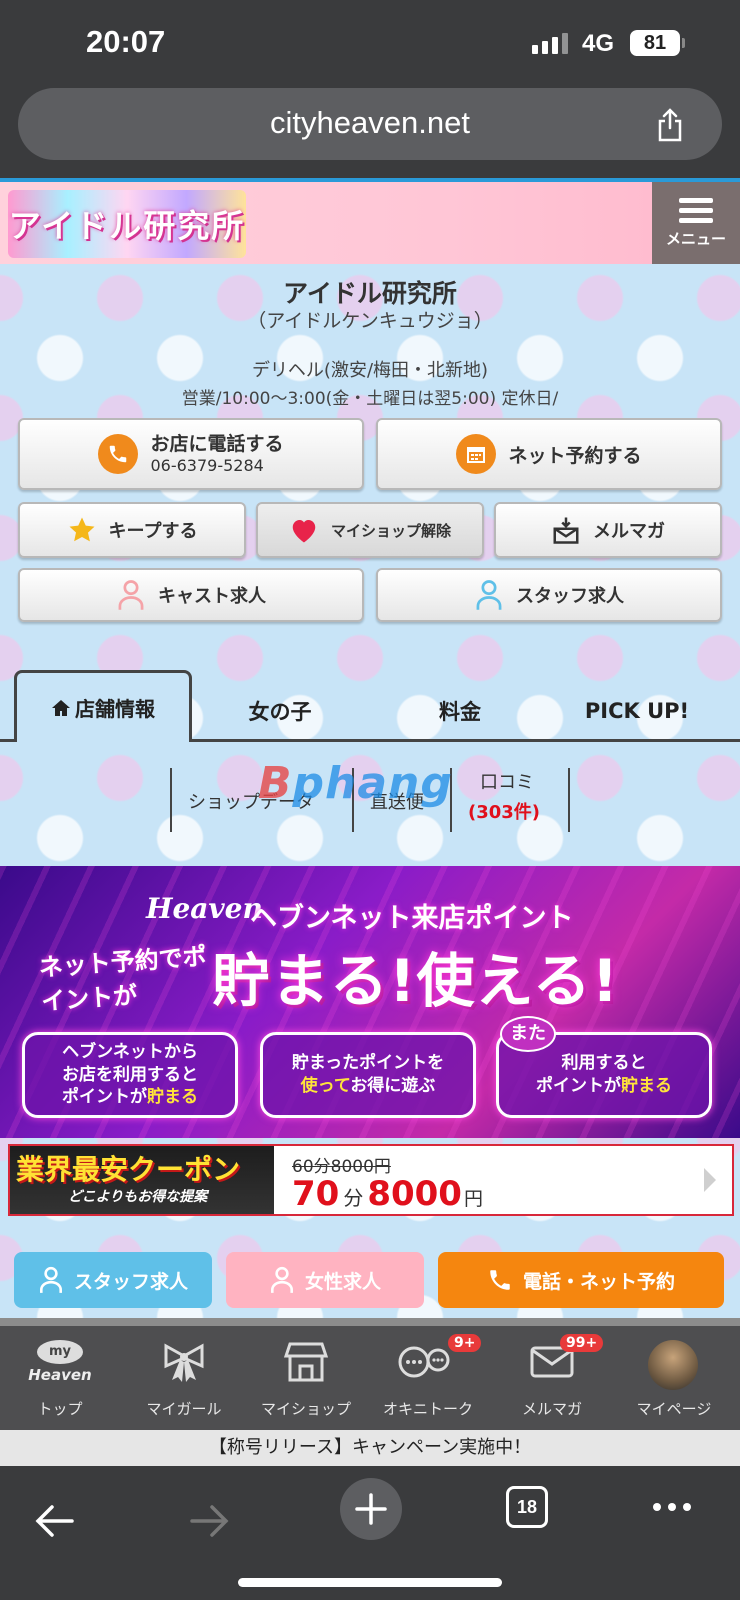  I want to click on myshop-remove-button: マイショップ解除, so click(370, 530).